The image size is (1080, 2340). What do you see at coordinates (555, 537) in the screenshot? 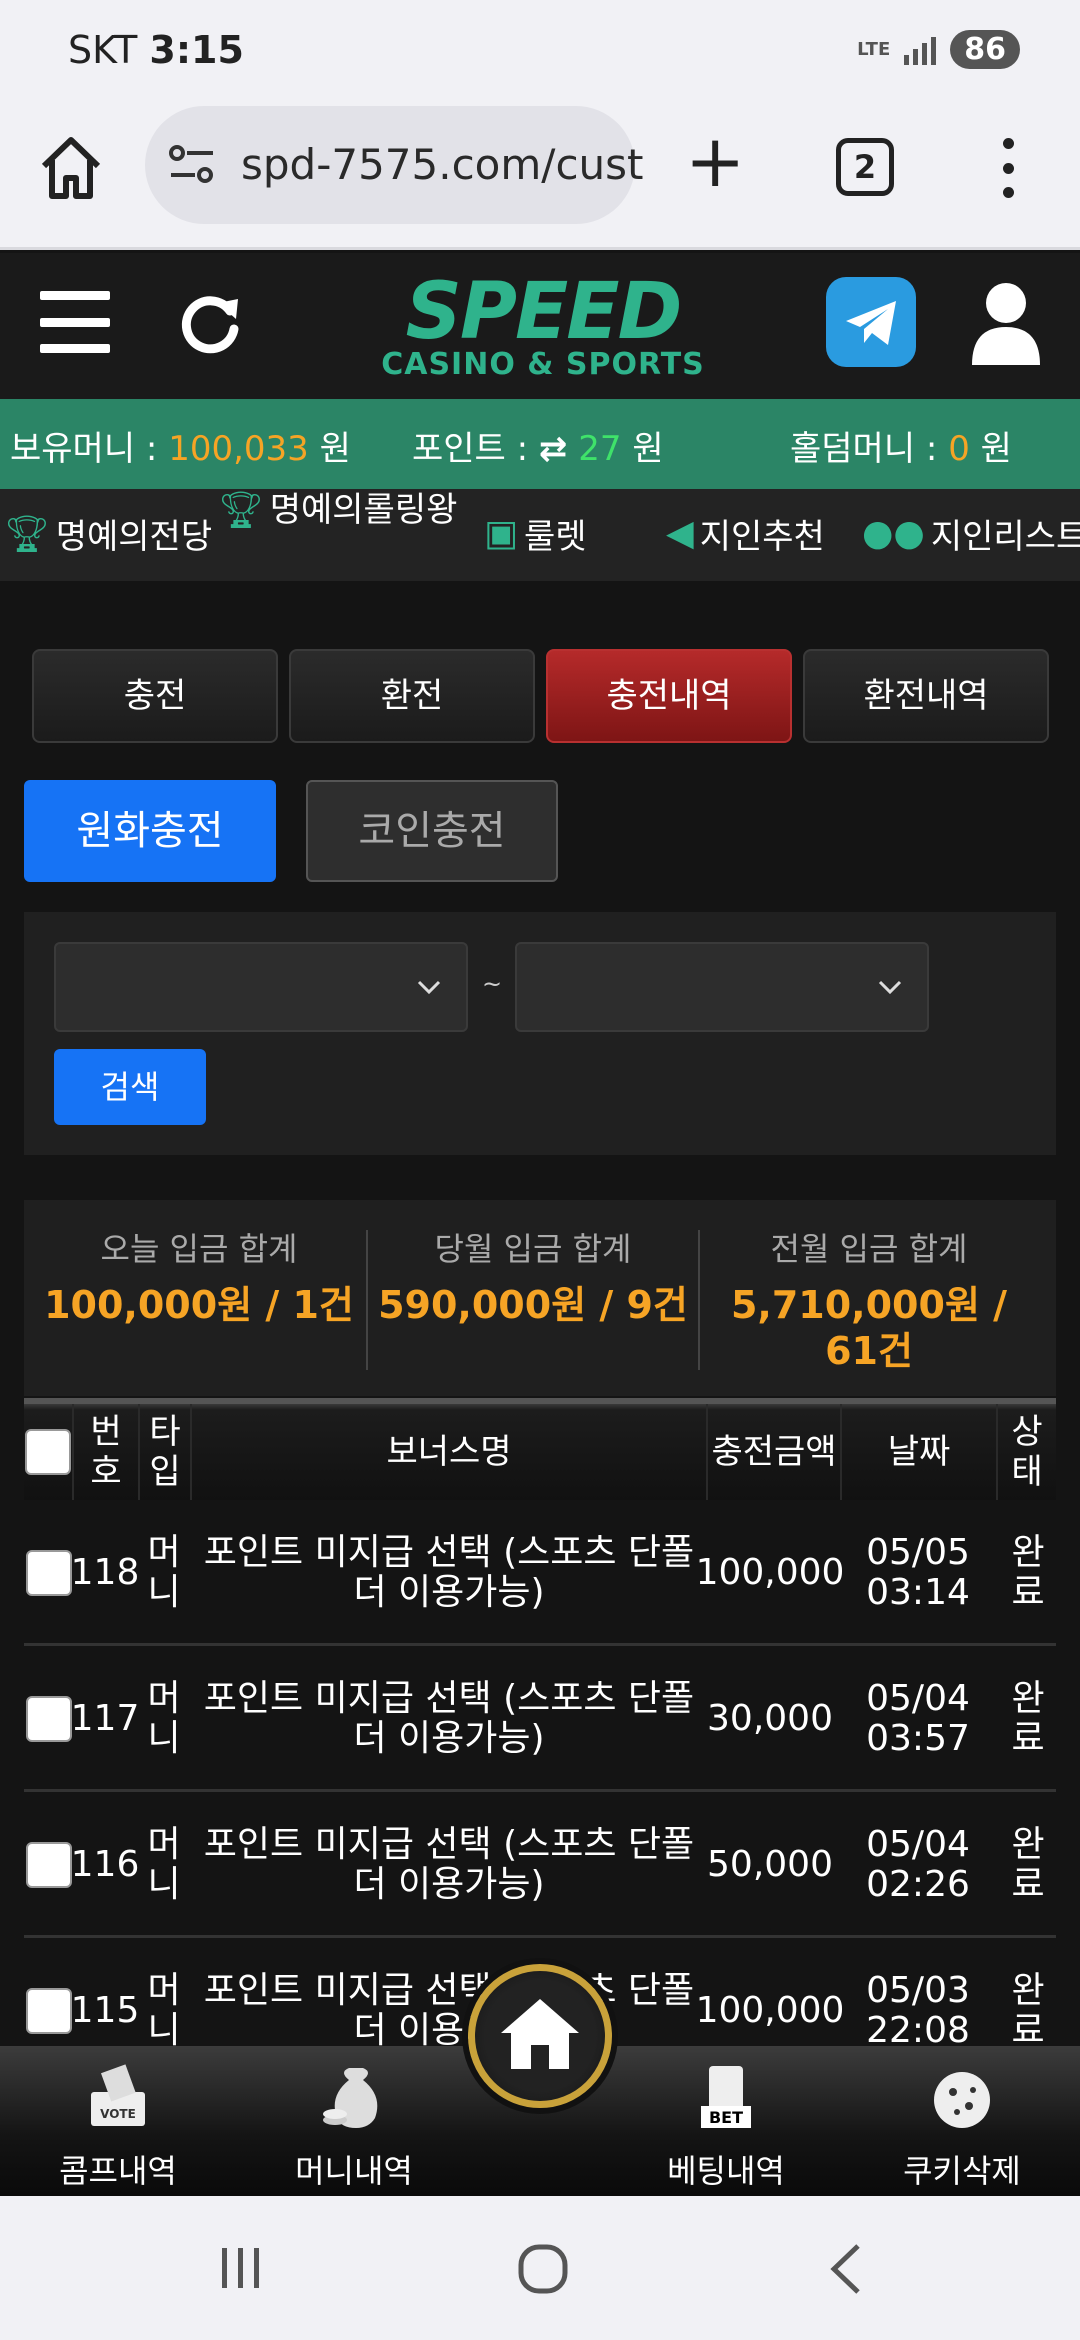
I see `menu-roulette-label: 룰렛` at bounding box center [555, 537].